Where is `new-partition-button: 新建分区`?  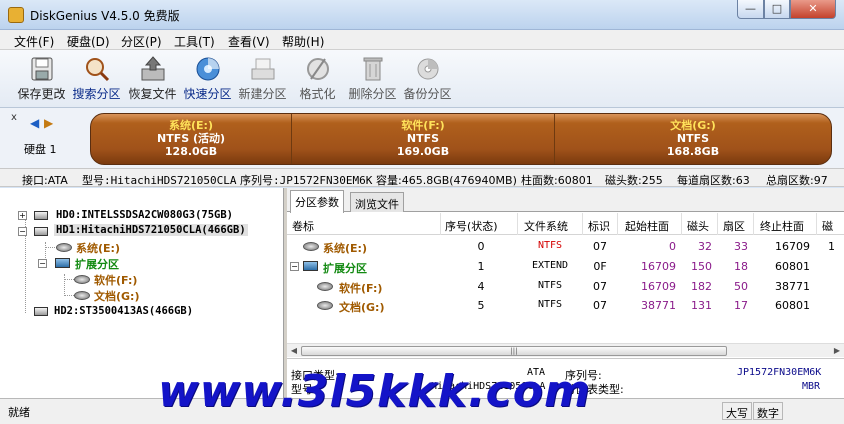 new-partition-button: 新建分区 is located at coordinates (262, 79).